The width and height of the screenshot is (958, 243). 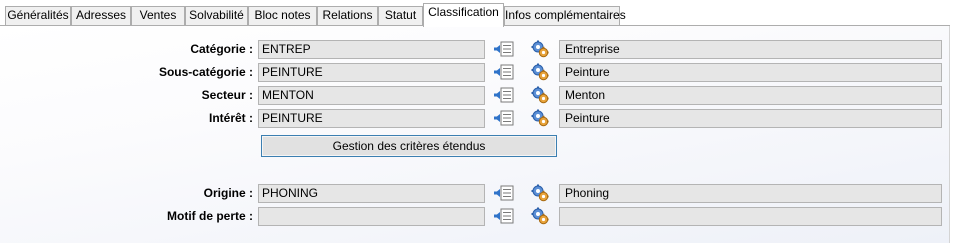 What do you see at coordinates (228, 193) in the screenshot?
I see `origine-label: Origine :` at bounding box center [228, 193].